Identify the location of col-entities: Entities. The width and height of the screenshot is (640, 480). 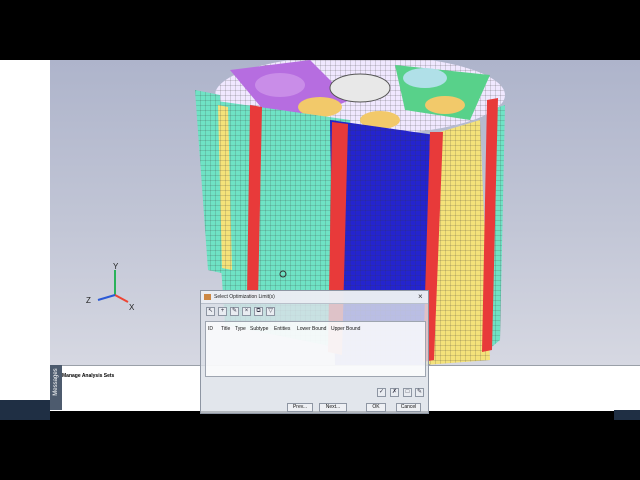
(282, 329).